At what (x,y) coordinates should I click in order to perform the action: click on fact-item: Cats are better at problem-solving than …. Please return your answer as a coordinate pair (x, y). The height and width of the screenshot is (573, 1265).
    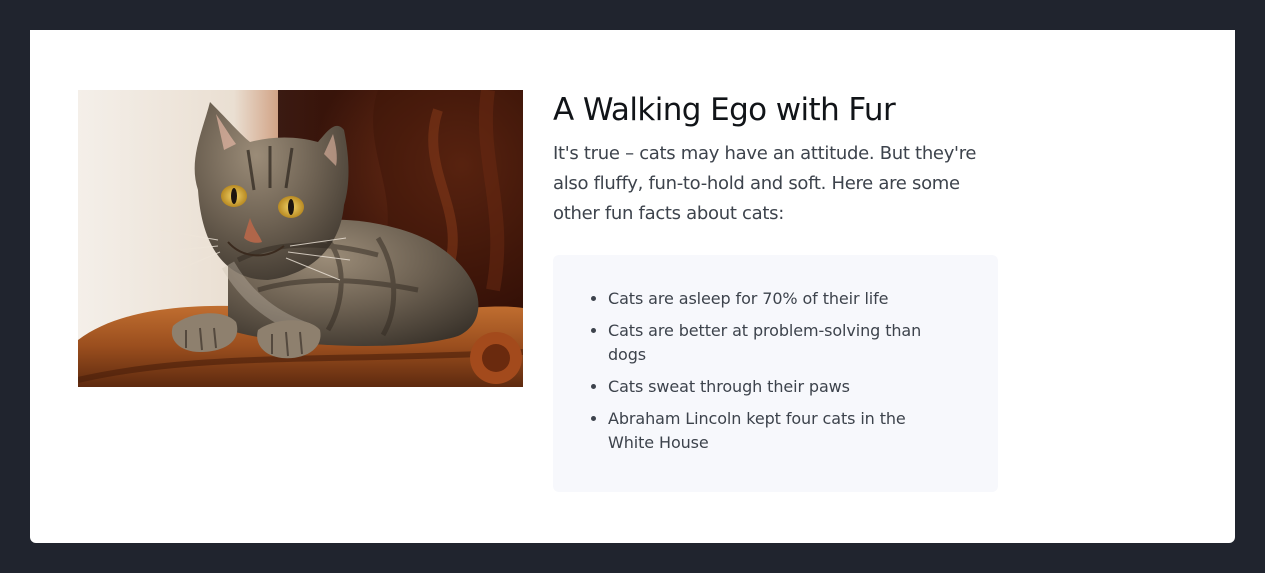
    Looking at the image, I should click on (778, 343).